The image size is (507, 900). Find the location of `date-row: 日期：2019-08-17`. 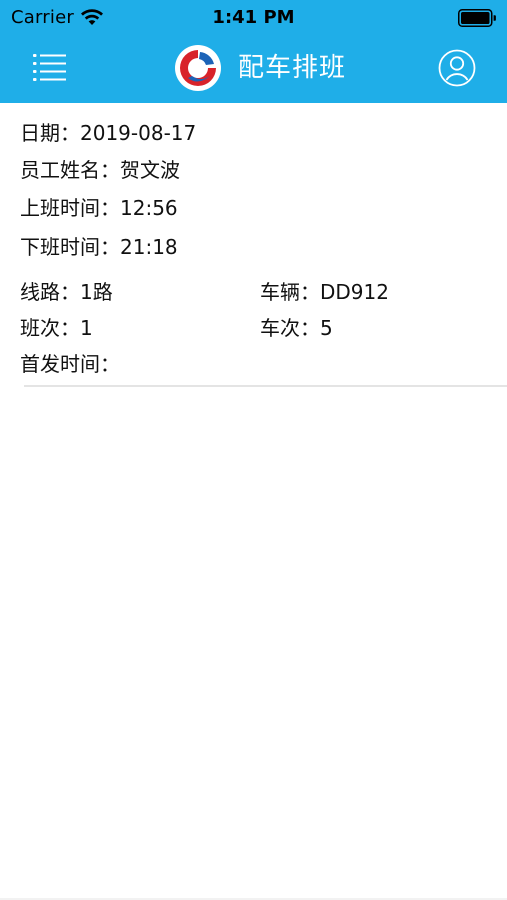

date-row: 日期：2019-08-17 is located at coordinates (108, 133).